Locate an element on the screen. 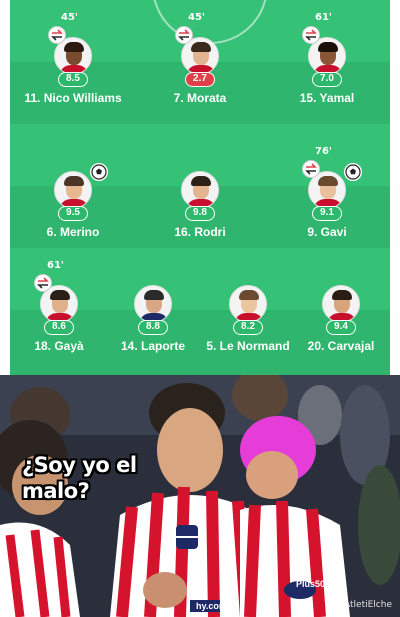  player-card: 76' 9.1 9. Gavi is located at coordinates (327, 196).